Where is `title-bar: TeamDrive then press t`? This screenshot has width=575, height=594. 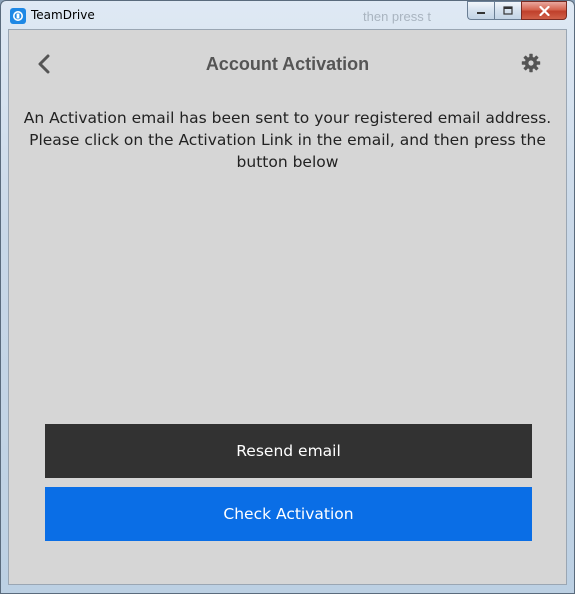 title-bar: TeamDrive then press t is located at coordinates (287, 15).